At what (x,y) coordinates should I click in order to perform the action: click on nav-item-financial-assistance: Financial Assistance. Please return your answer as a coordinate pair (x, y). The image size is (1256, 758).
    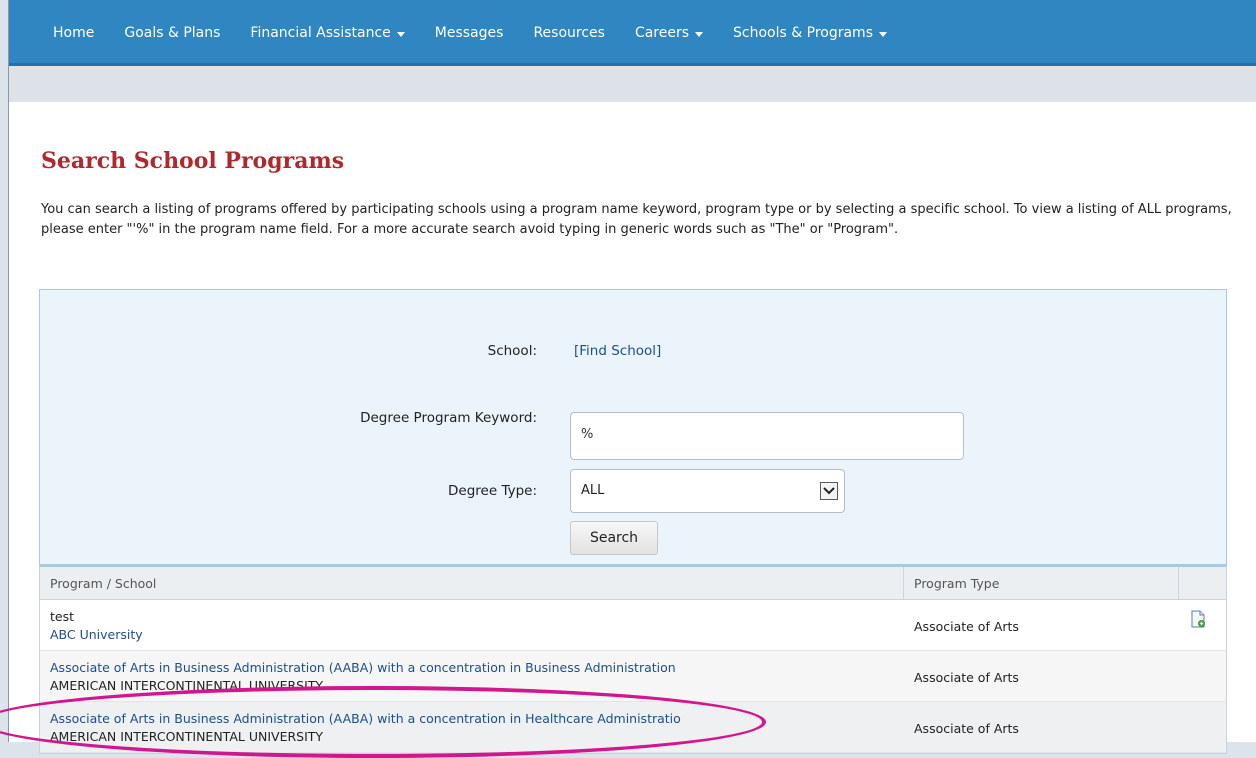
    Looking at the image, I should click on (327, 33).